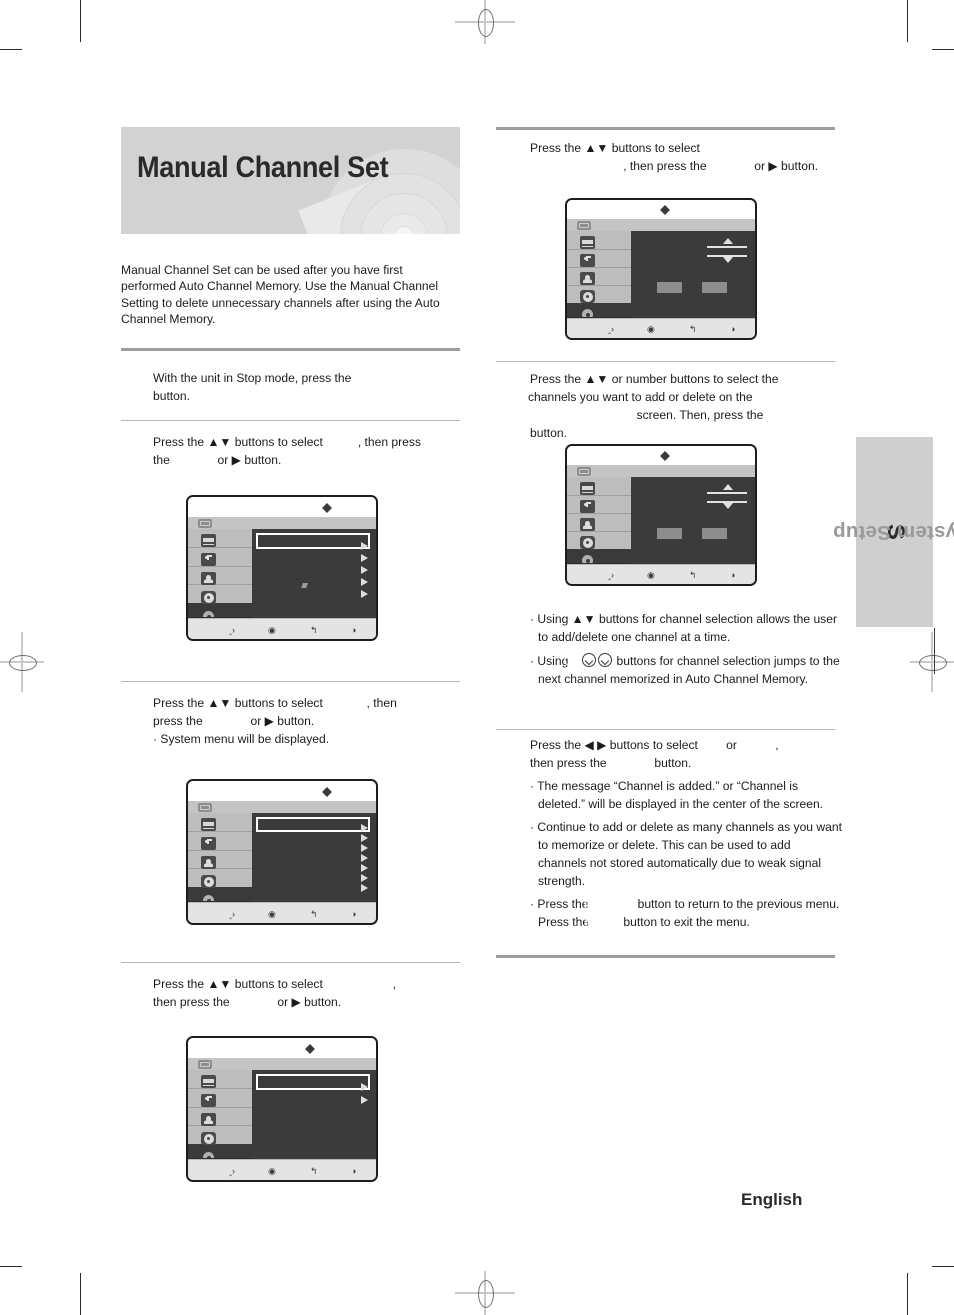  Describe the element at coordinates (727, 493) in the screenshot. I see `stepper-divider-top` at that location.